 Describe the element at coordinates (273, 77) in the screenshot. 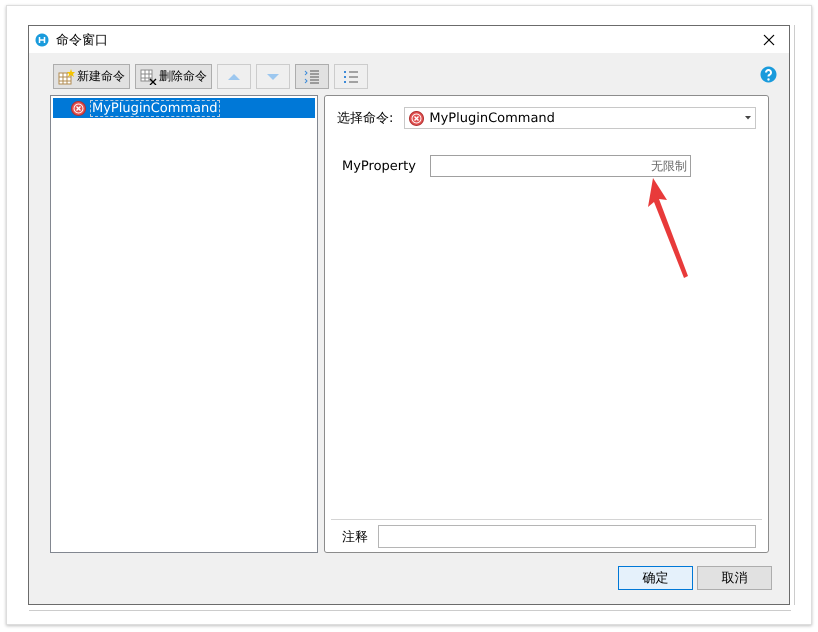

I see `down-arrow-icon` at that location.